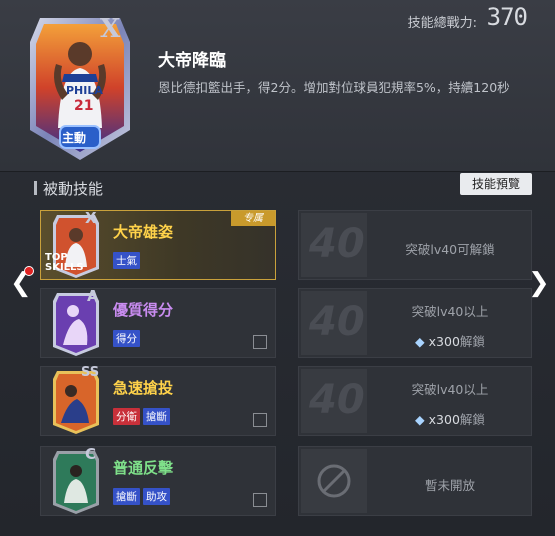 The width and height of the screenshot is (555, 536). Describe the element at coordinates (442, 23) in the screenshot. I see `skill-power-label: 技能總戰力:` at that location.